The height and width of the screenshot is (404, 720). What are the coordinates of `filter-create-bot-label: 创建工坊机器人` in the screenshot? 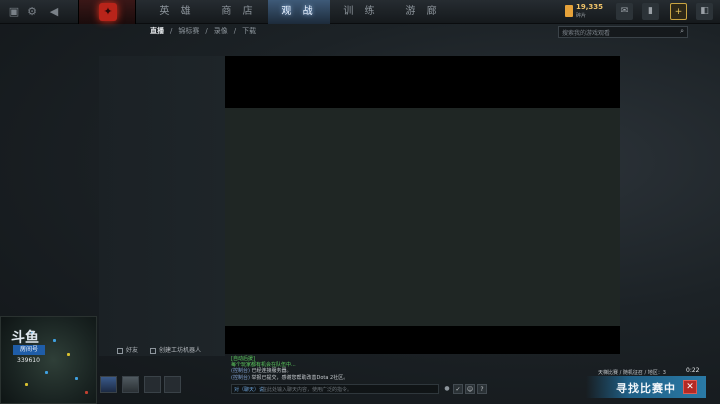 It's located at (179, 350).